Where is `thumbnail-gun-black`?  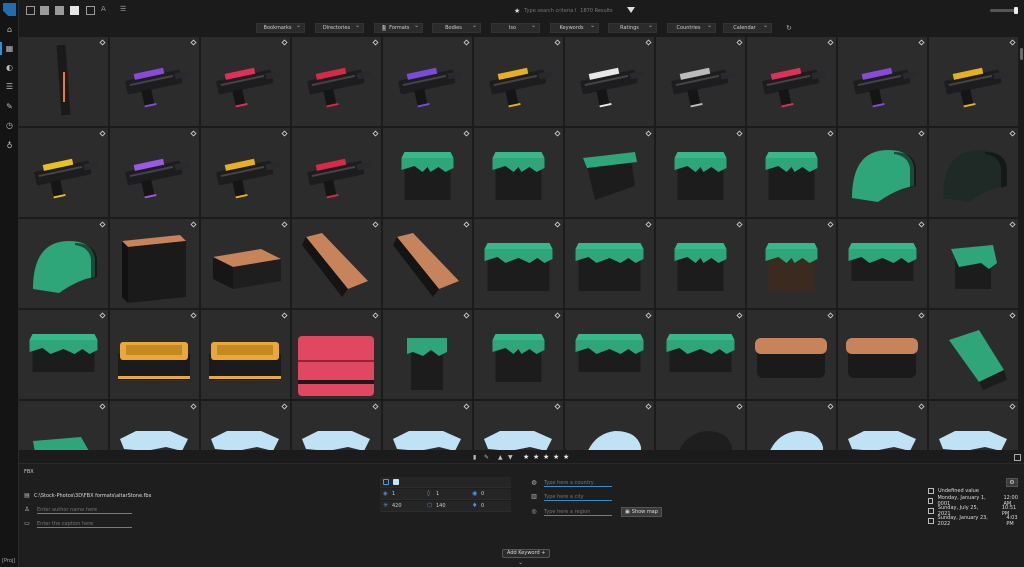
thumbnail-gun-black is located at coordinates (63, 172).